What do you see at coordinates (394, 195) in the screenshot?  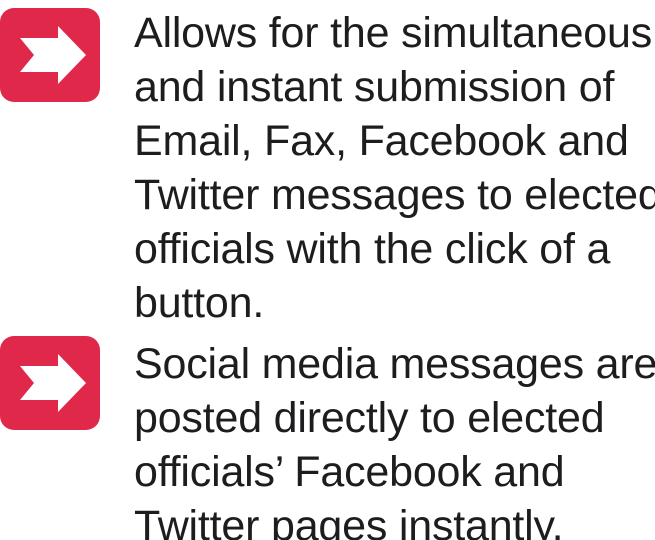 I see `bullet-line: Twitter messages to elected` at bounding box center [394, 195].